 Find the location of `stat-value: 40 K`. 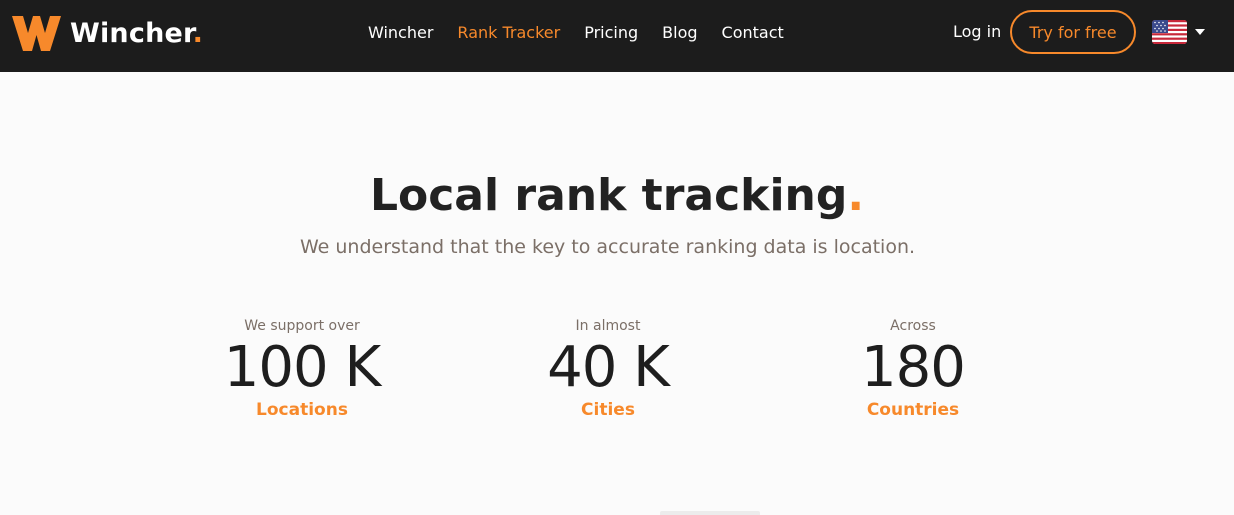

stat-value: 40 K is located at coordinates (608, 367).